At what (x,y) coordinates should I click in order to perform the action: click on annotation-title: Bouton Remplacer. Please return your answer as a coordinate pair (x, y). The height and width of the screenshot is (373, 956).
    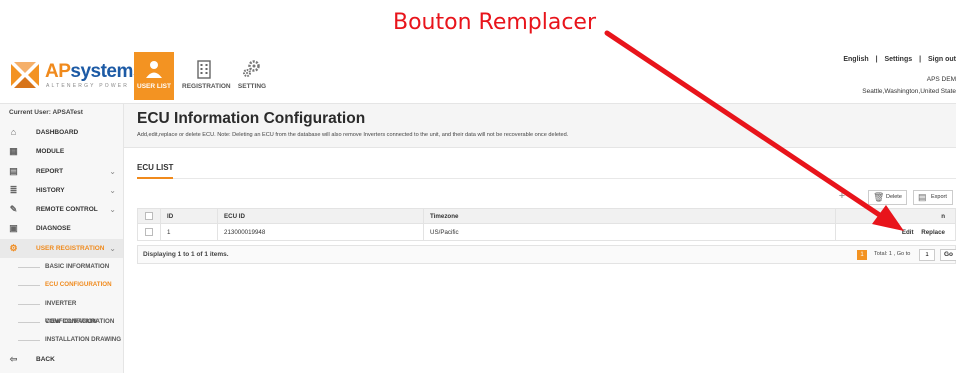
    Looking at the image, I should click on (495, 22).